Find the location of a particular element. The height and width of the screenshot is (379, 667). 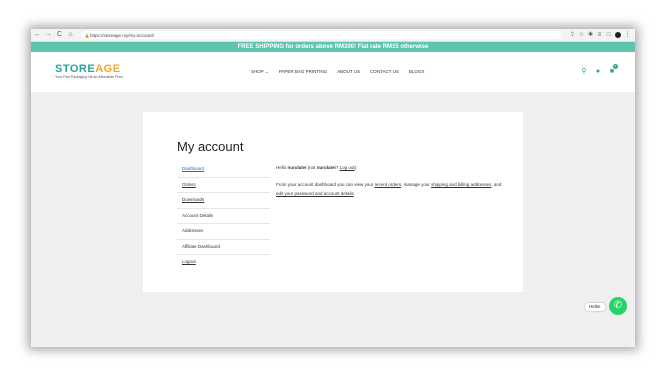

account-nav-account-details: Account Details is located at coordinates (223, 216).